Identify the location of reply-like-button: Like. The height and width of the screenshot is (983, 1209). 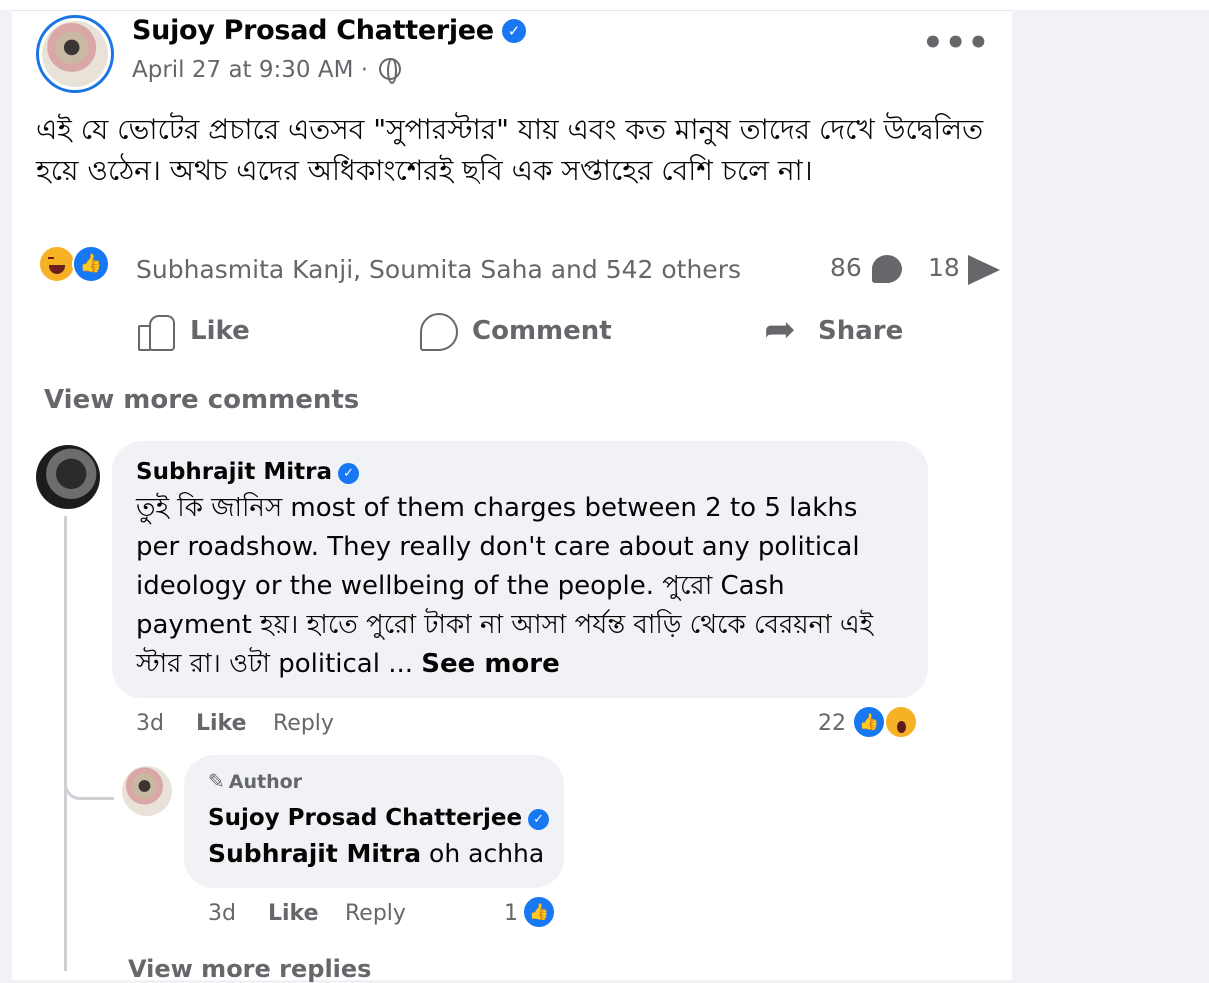
(293, 913).